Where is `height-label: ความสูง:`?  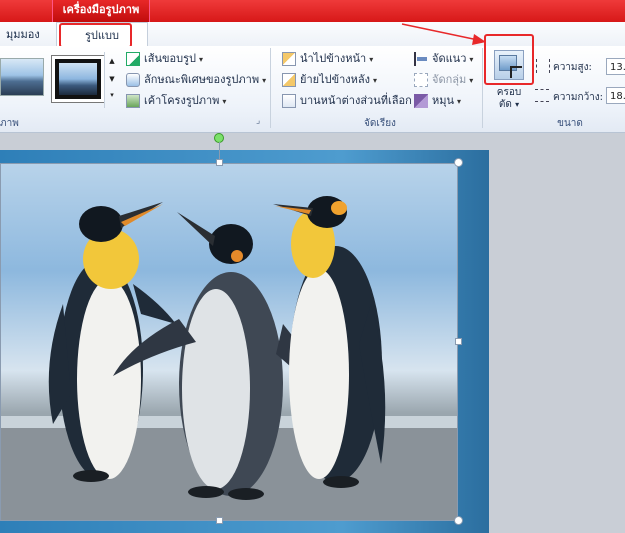 height-label: ความสูง: is located at coordinates (572, 67).